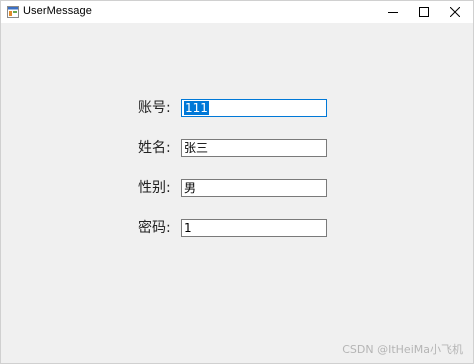  What do you see at coordinates (254, 228) in the screenshot?
I see `password-input: 1` at bounding box center [254, 228].